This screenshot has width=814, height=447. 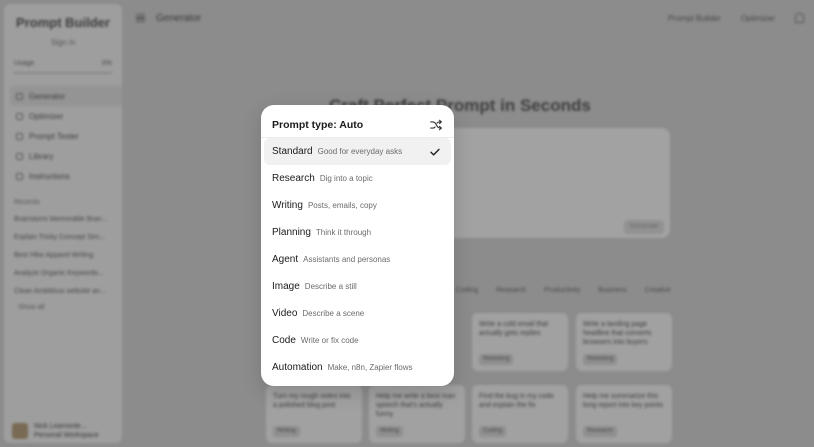 What do you see at coordinates (370, 367) in the screenshot?
I see `option-description: Make, n8n, Zapier flows` at bounding box center [370, 367].